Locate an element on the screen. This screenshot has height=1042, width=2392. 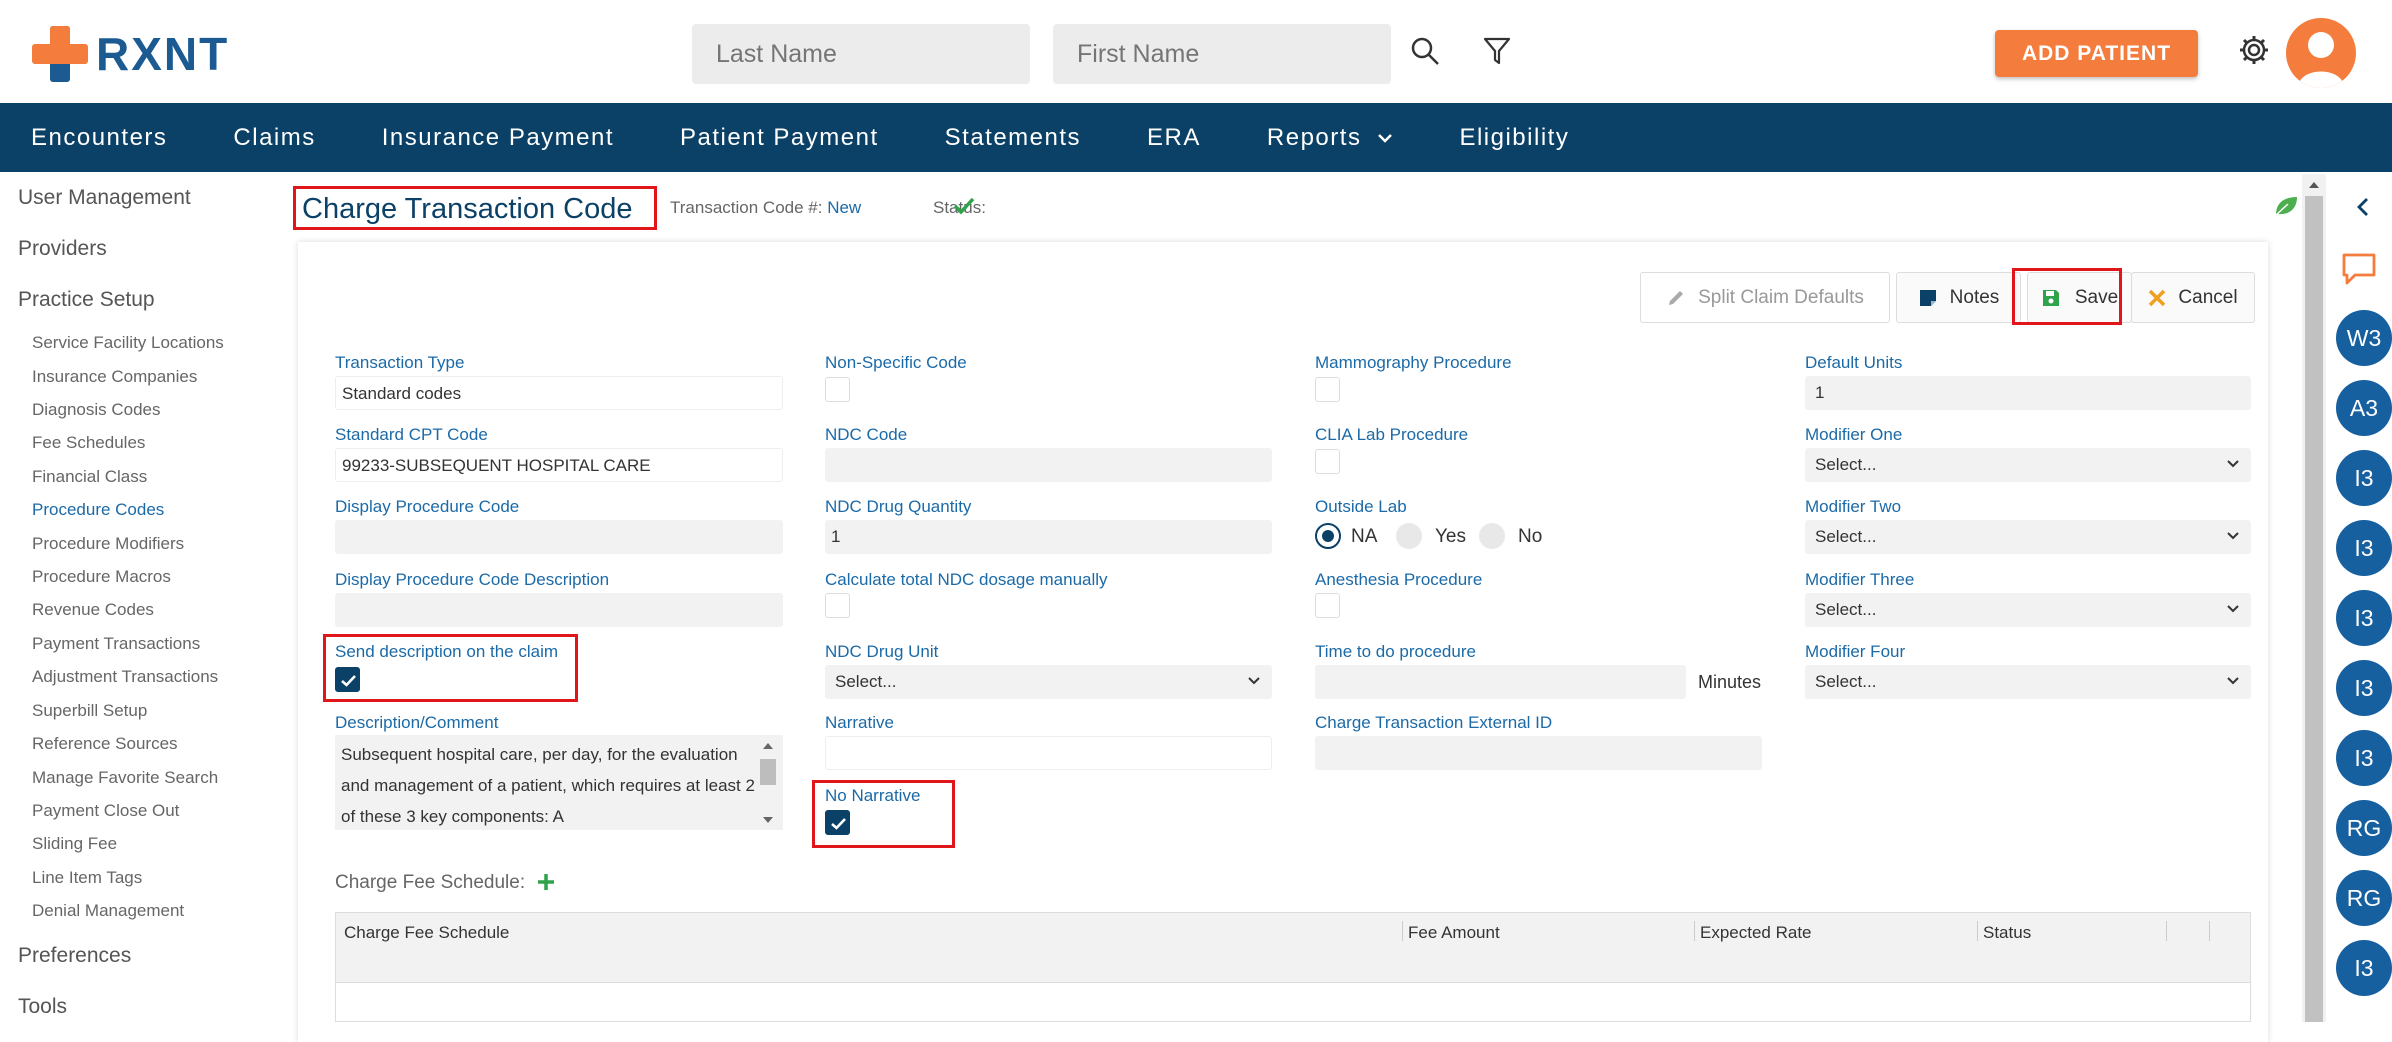
narrative-field is located at coordinates (1048, 753).